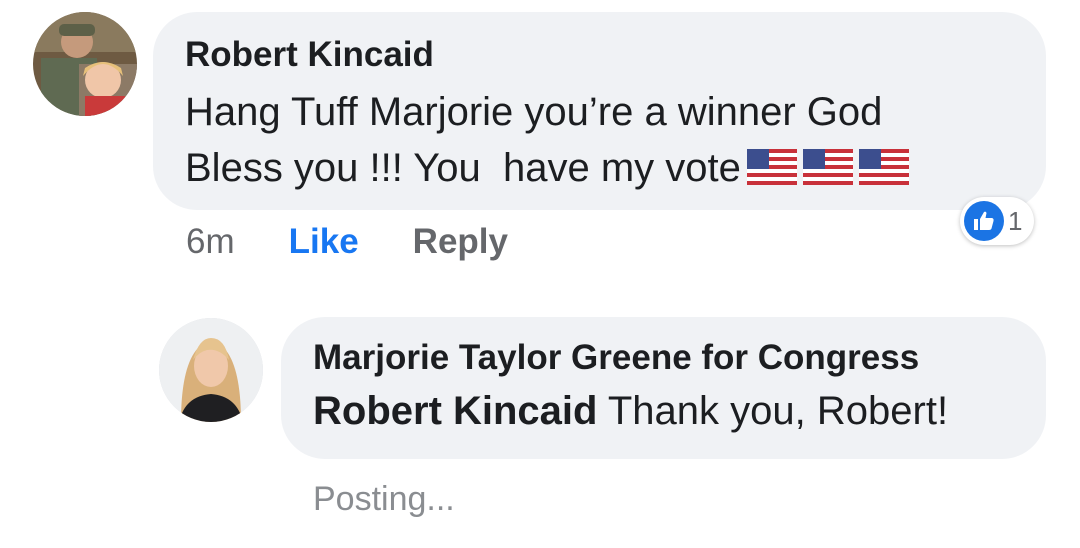  What do you see at coordinates (460, 242) in the screenshot?
I see `reply-button: Reply` at bounding box center [460, 242].